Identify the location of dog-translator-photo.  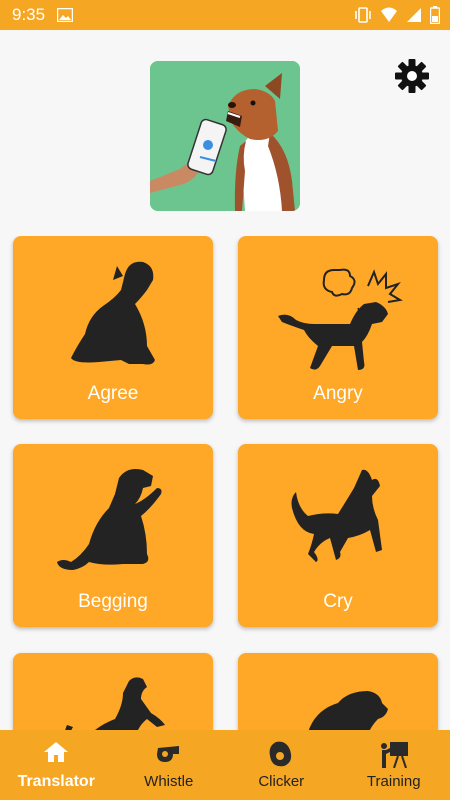
(225, 136).